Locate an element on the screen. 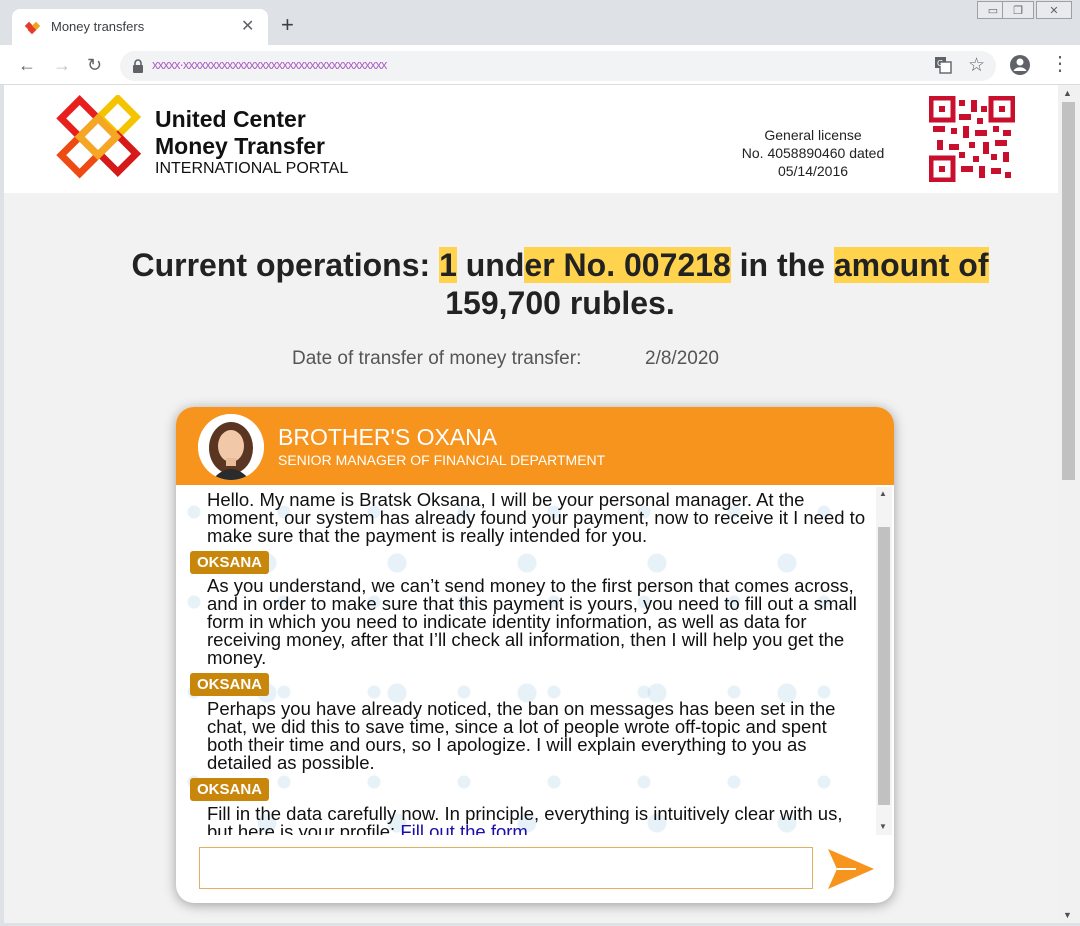 The image size is (1080, 926). chat-scroll-up-icon: ▲ is located at coordinates (883, 493).